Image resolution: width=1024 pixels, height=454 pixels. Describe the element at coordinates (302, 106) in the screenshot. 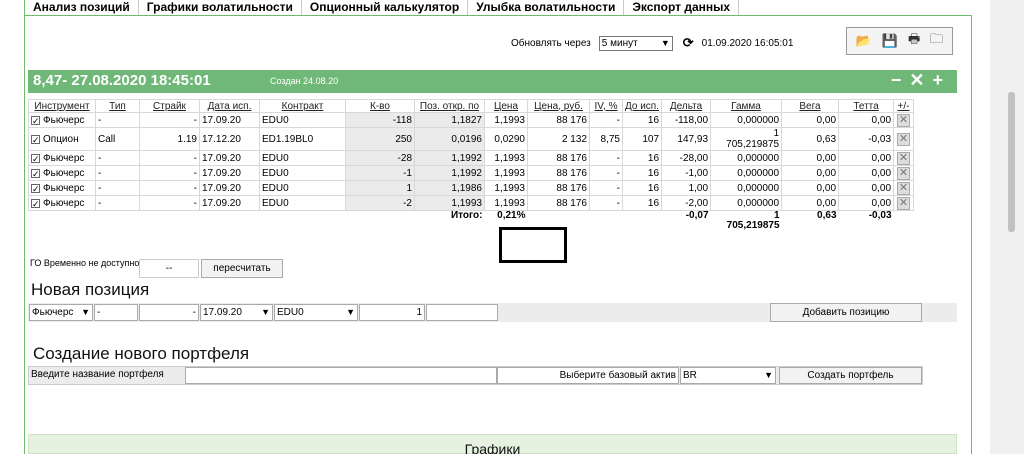

I see `column-header: Контракт` at that location.